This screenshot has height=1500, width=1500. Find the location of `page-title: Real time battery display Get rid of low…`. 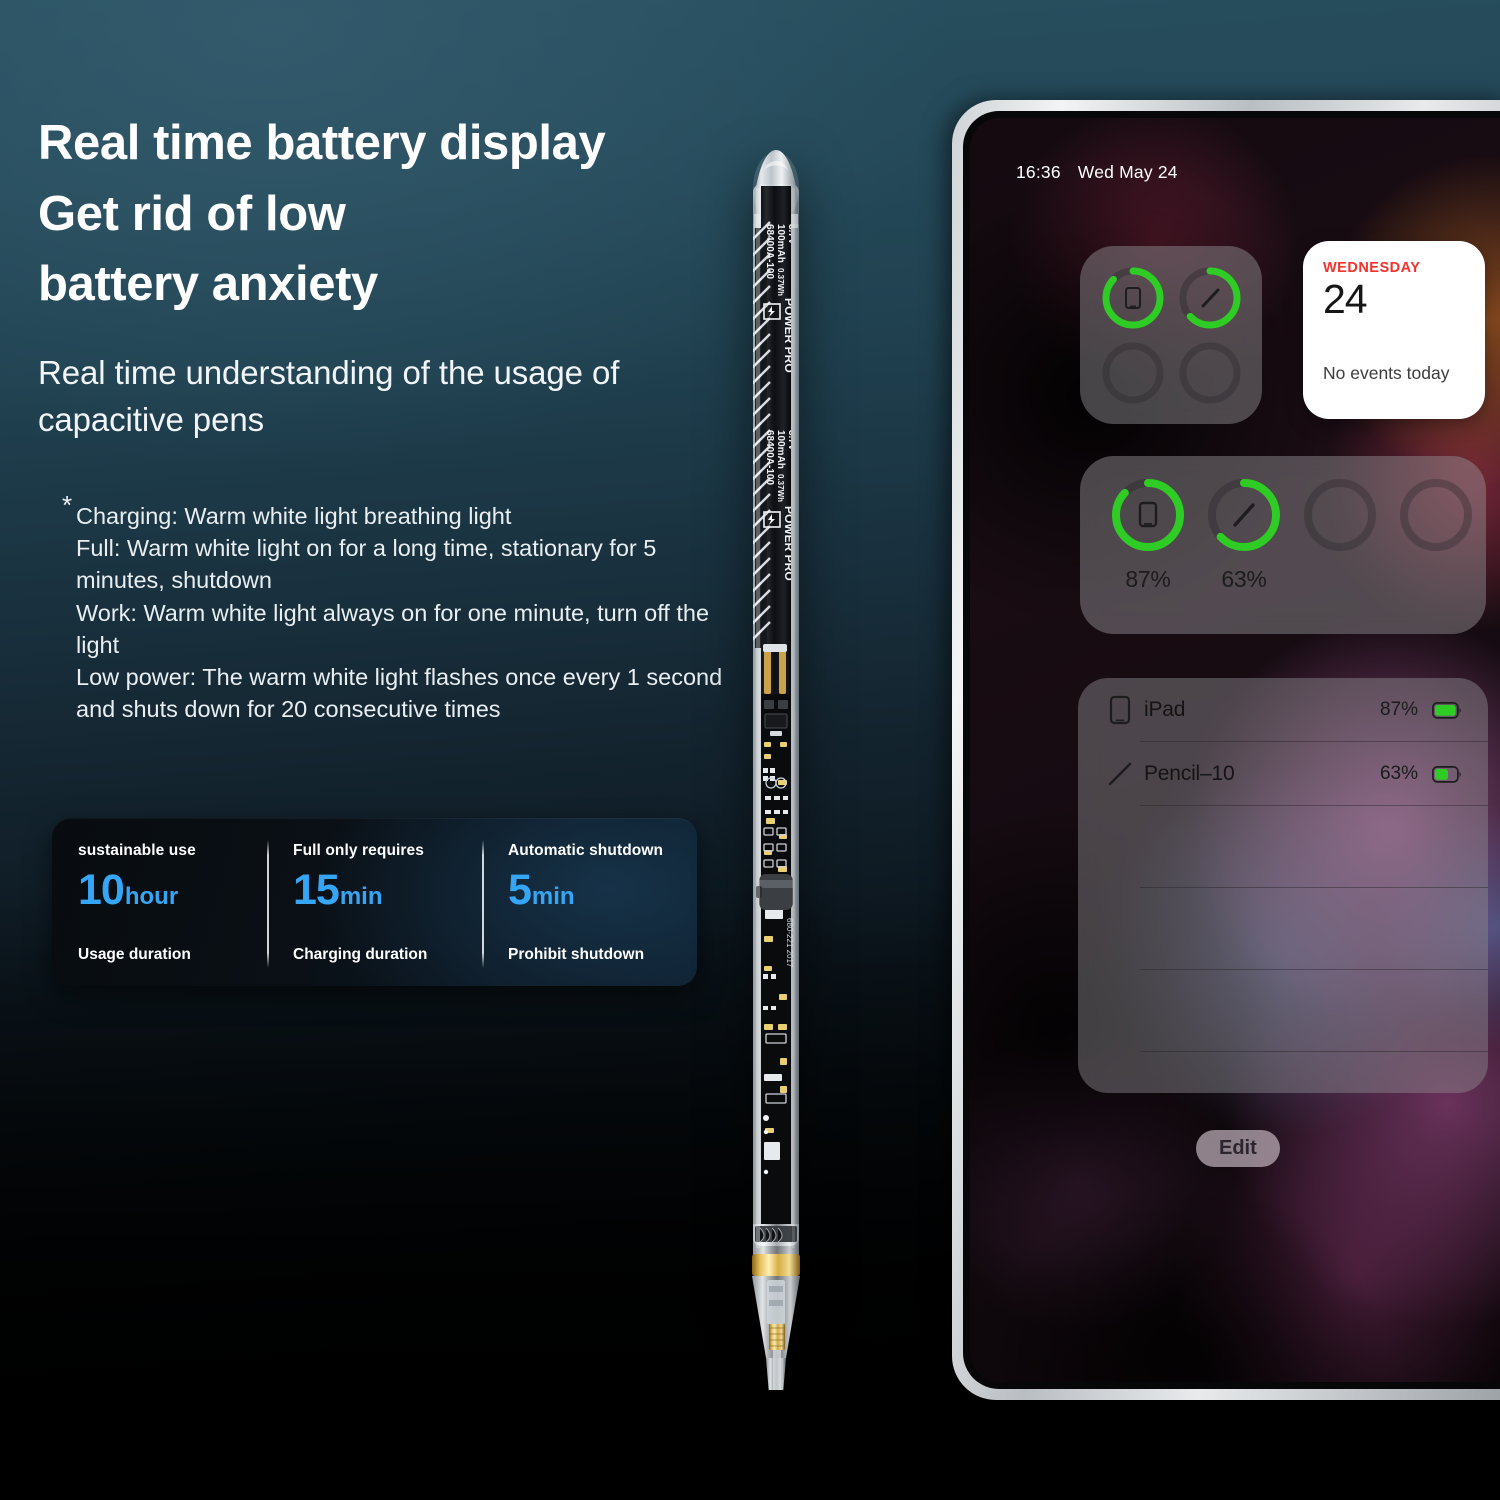

page-title: Real time battery display Get rid of low… is located at coordinates (403, 214).